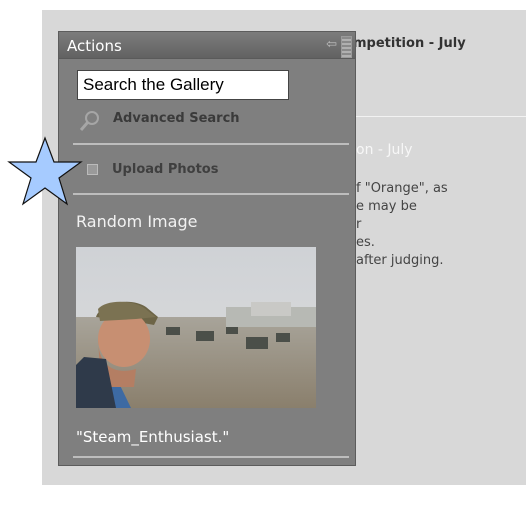 The height and width of the screenshot is (515, 526). I want to click on random-image-title: Random Image, so click(137, 221).